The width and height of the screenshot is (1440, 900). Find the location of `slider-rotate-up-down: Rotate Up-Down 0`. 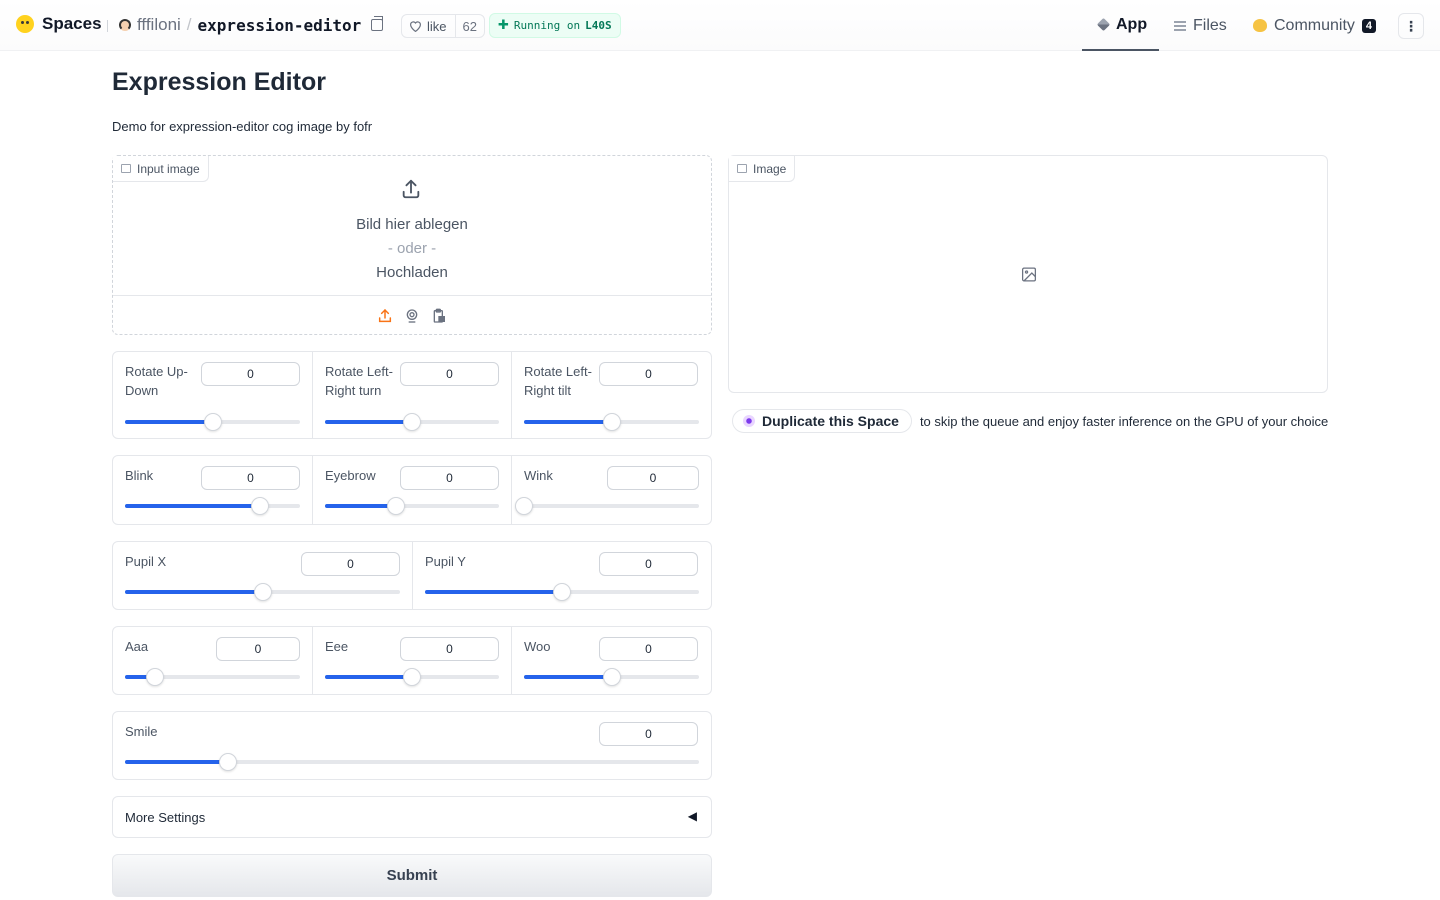

slider-rotate-up-down: Rotate Up-Down 0 is located at coordinates (213, 395).